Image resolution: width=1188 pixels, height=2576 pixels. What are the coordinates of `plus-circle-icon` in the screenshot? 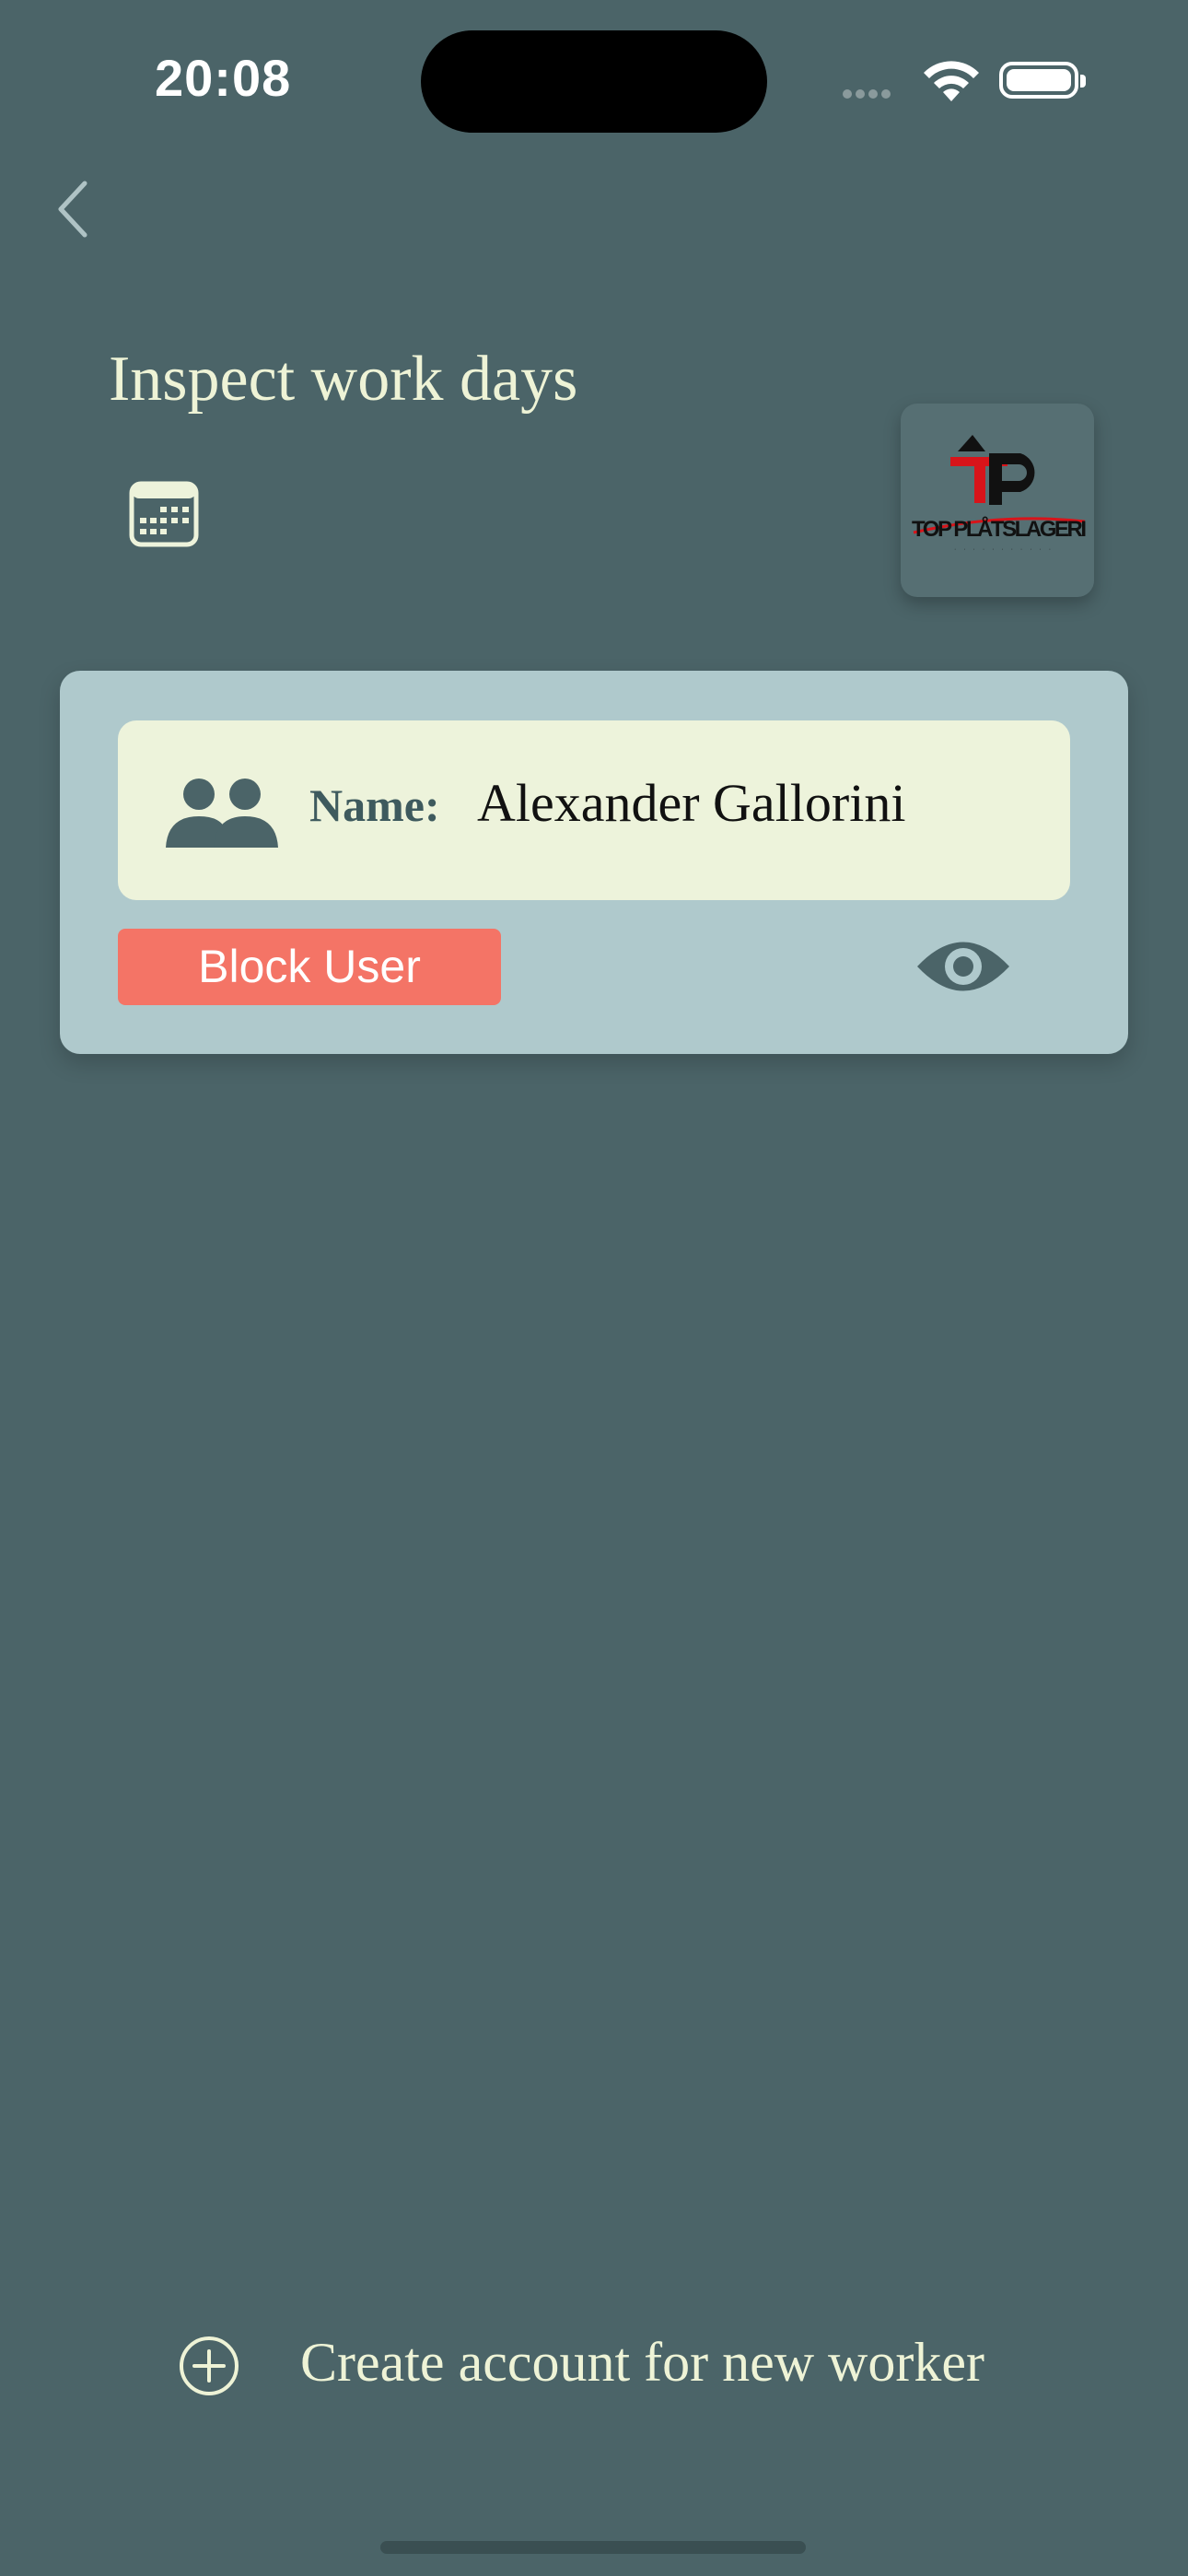 It's located at (209, 2368).